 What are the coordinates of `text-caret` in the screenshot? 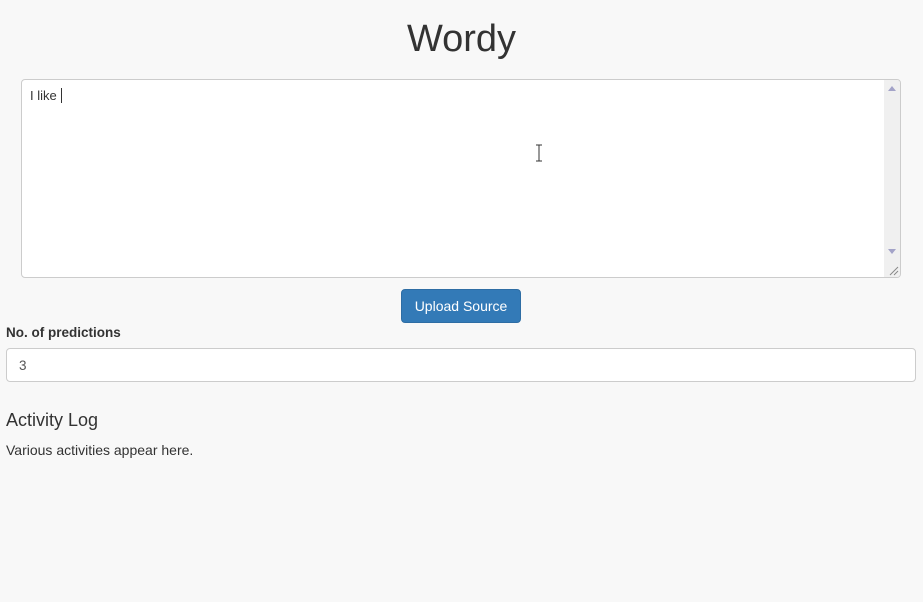 It's located at (62, 95).